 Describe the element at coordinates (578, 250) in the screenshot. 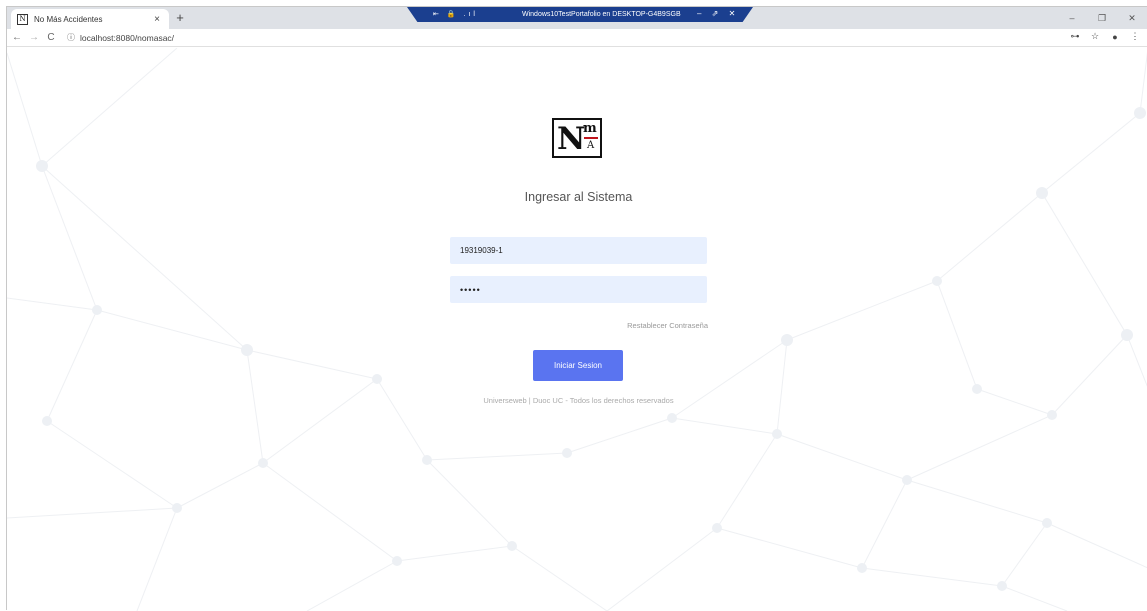

I see `username-input` at that location.